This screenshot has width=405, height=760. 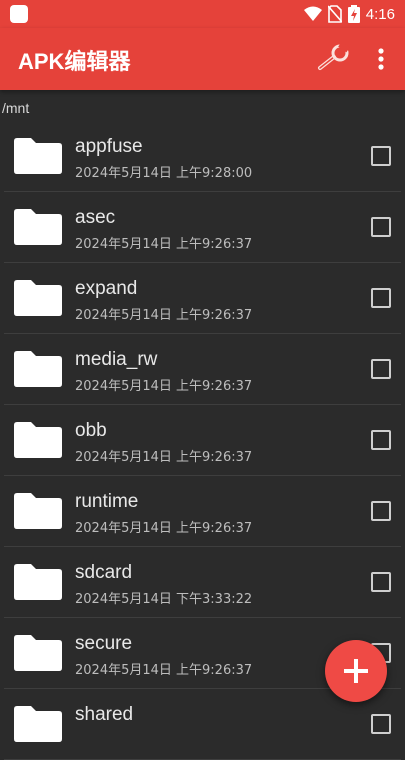 What do you see at coordinates (202, 369) in the screenshot?
I see `list-item: media_rw 2024年5月14日 上午9:26:37` at bounding box center [202, 369].